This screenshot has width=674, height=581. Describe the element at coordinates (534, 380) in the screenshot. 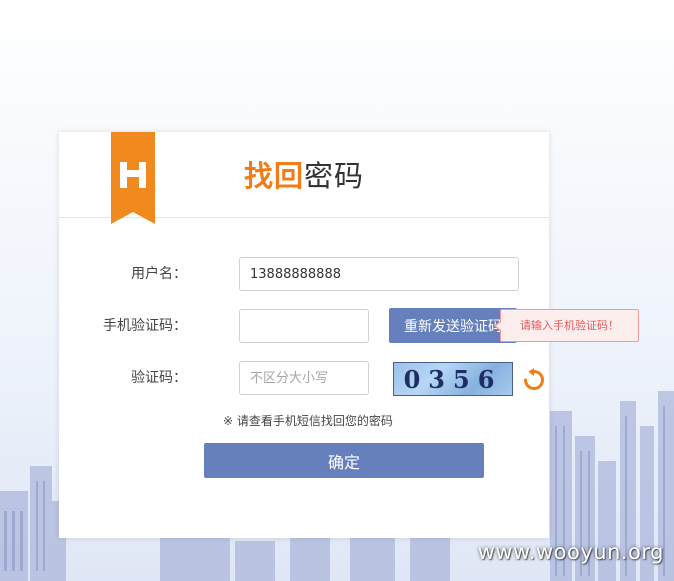

I see `refresh-icon` at that location.